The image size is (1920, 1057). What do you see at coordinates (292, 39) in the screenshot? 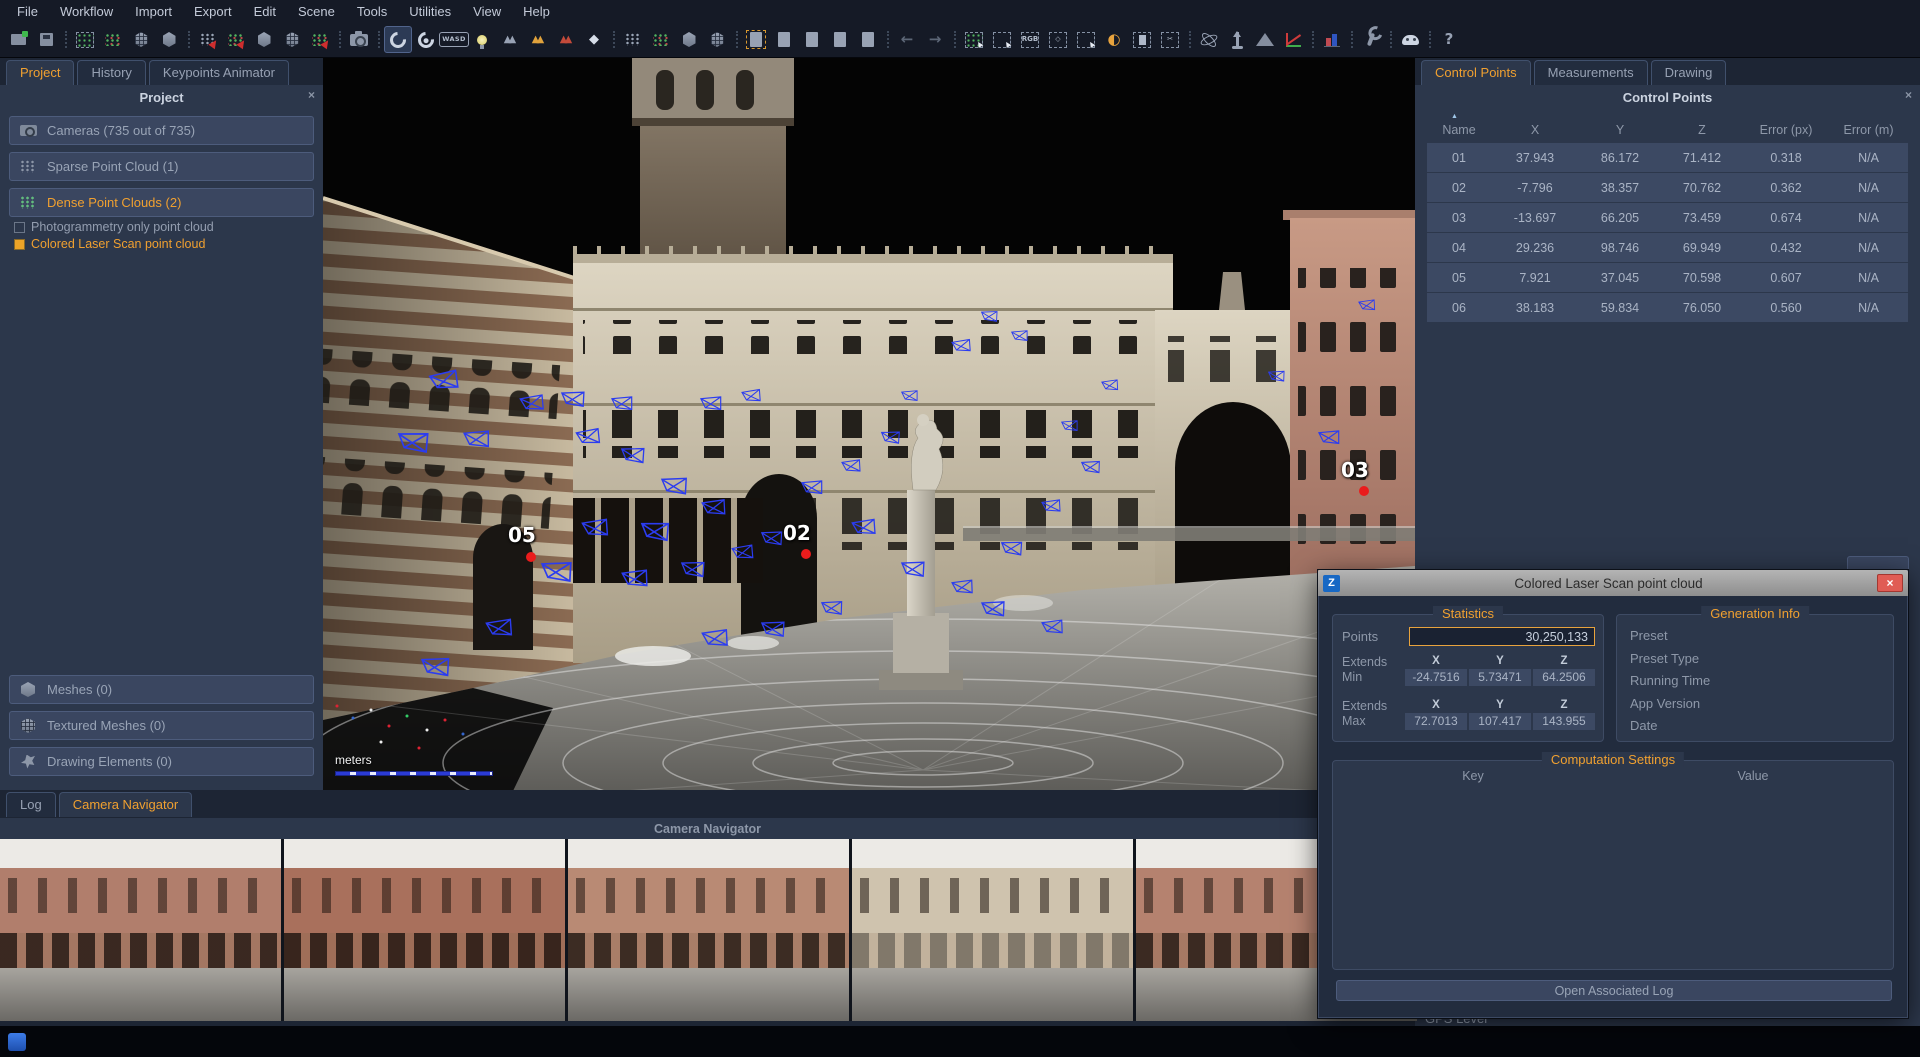
I see `textured-mesh-button` at bounding box center [292, 39].